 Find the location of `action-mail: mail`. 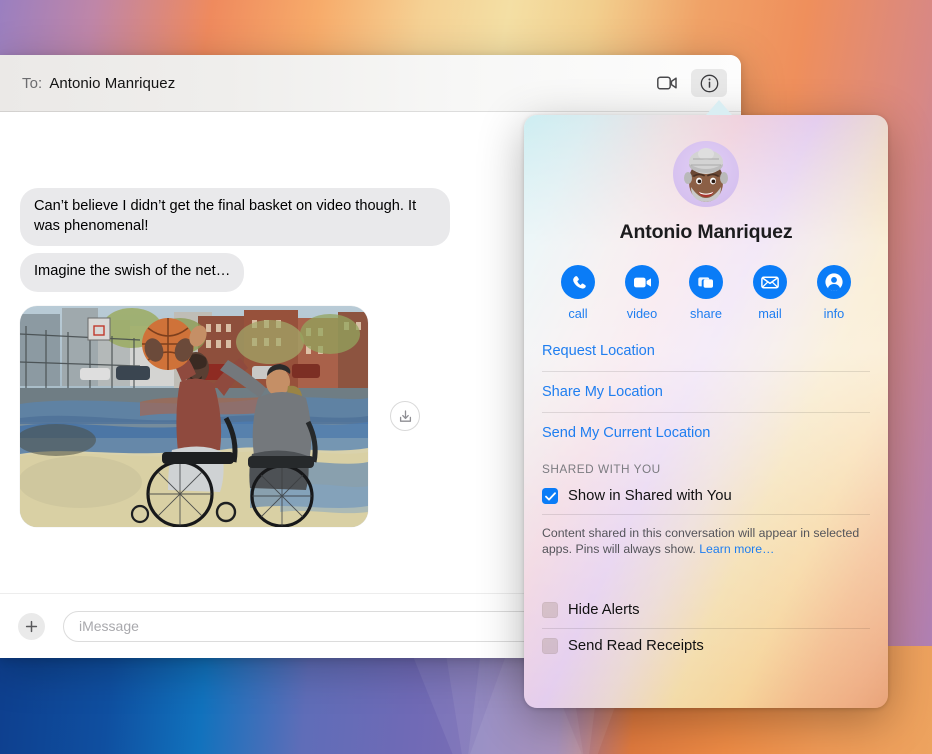

action-mail: mail is located at coordinates (770, 293).